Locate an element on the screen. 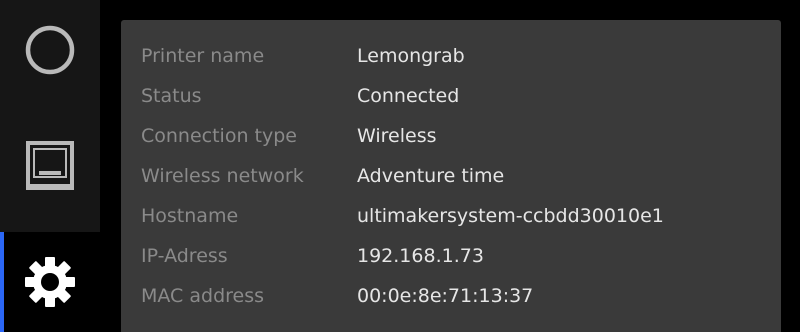 The image size is (800, 332). info-row-ip-address: IP-Adress 192.168.1.73 is located at coordinates (451, 262).